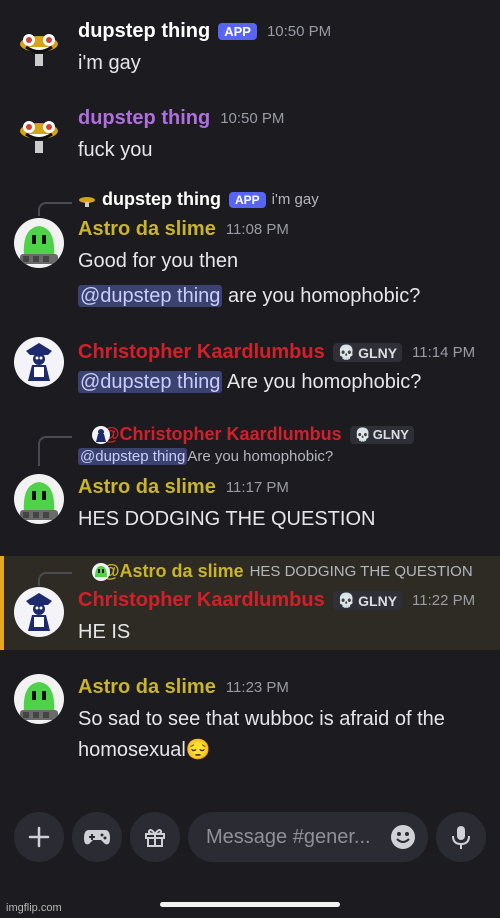  I want to click on reply-preview-line2: @dupstep thing Are you homophobic?, so click(205, 456).